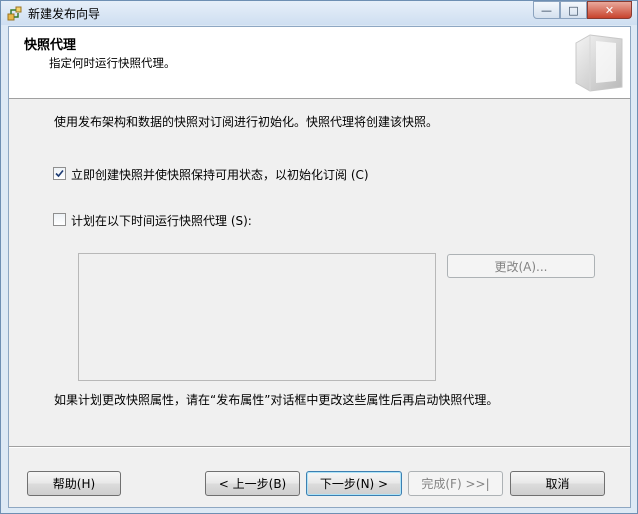  I want to click on maximize-icon: □, so click(573, 10).